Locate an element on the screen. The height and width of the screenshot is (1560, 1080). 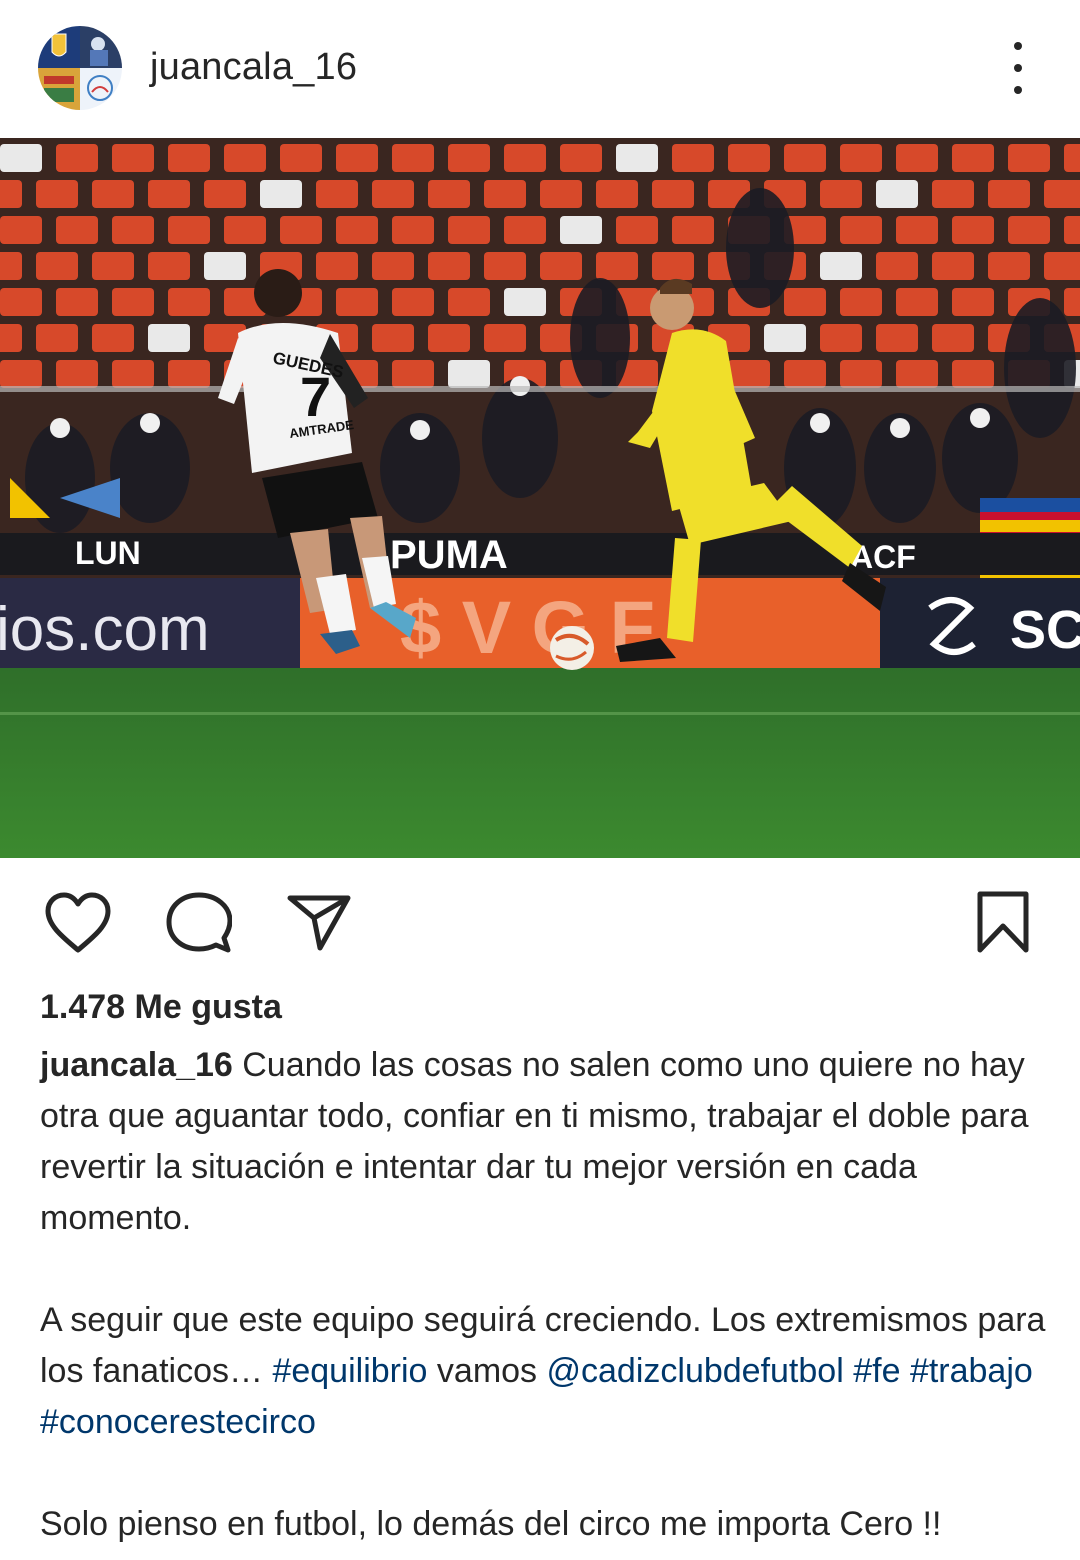
hashtag-conocerestecirco: #conocerestecirco is located at coordinates (178, 1422).